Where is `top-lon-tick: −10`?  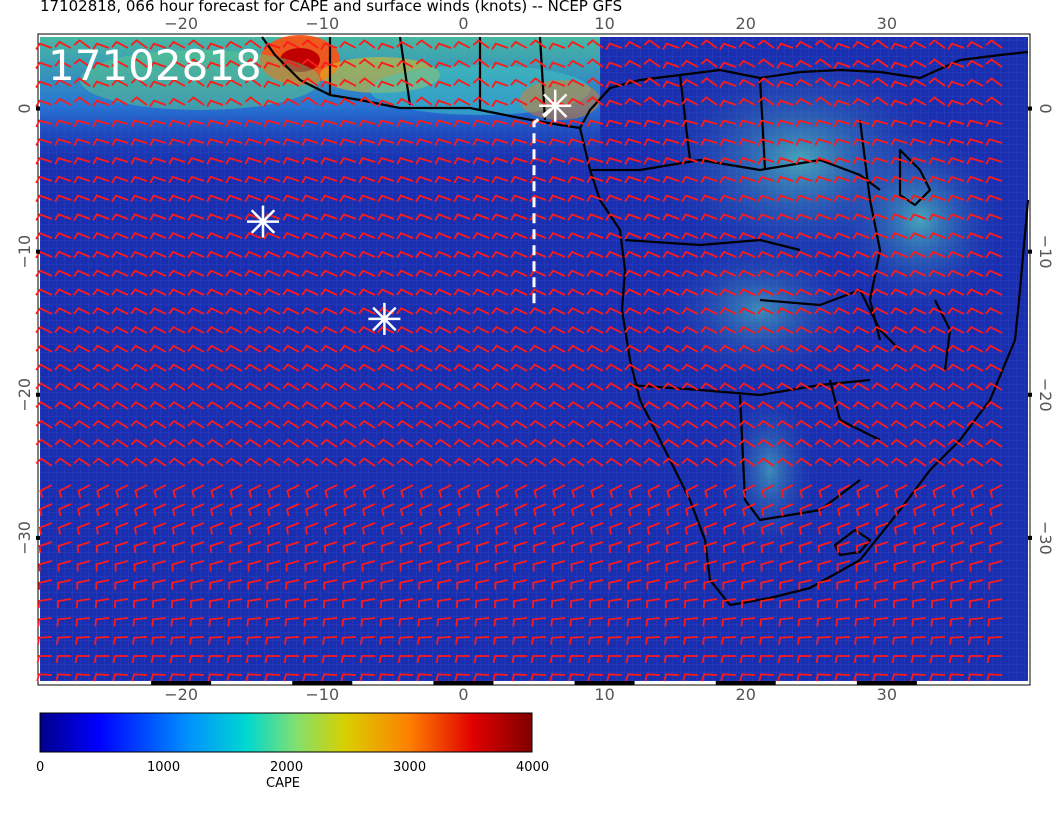
top-lon-tick: −10 is located at coordinates (322, 23).